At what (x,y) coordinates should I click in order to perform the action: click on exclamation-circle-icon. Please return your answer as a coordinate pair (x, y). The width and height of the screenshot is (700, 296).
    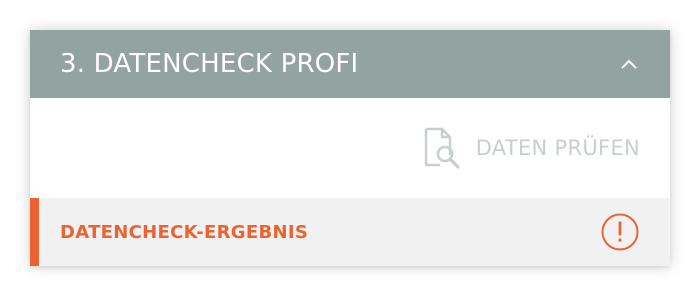
    Looking at the image, I should click on (620, 232).